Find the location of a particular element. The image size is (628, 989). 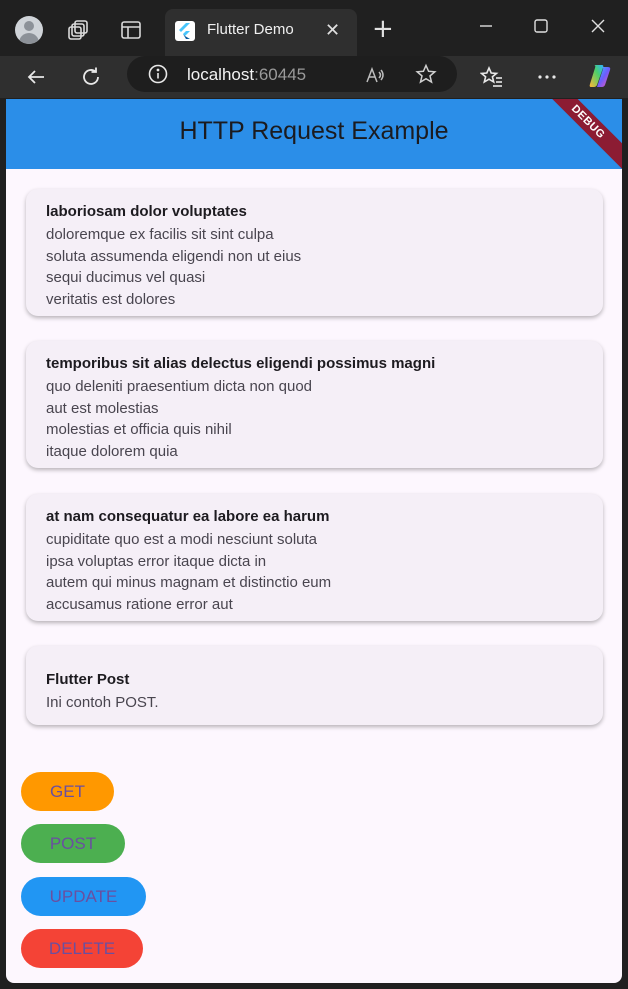

browser-tab-active: Flutter Demo ✕ is located at coordinates (261, 32).